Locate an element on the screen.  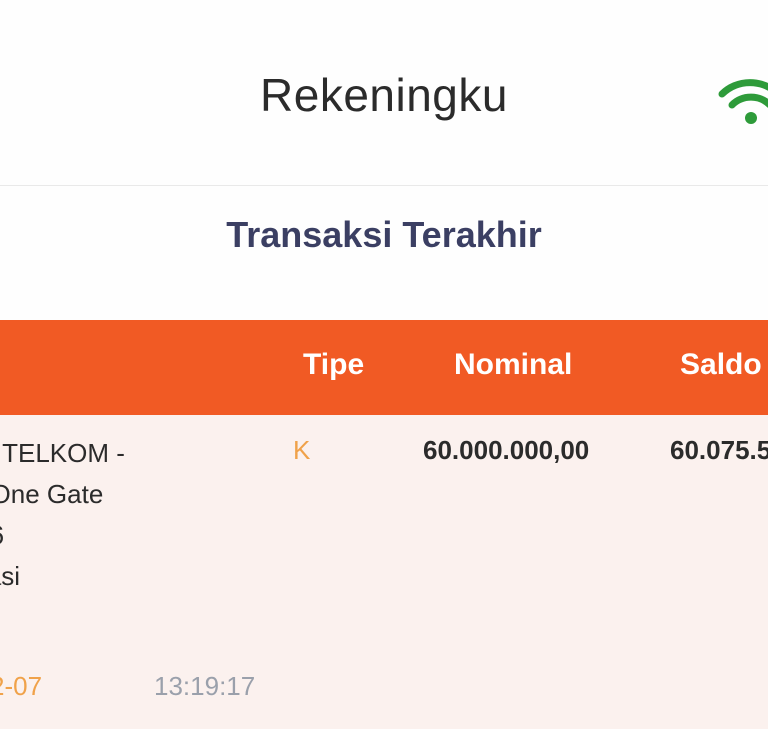
transaction-amount: 60.000.000,00 is located at coordinates (506, 450).